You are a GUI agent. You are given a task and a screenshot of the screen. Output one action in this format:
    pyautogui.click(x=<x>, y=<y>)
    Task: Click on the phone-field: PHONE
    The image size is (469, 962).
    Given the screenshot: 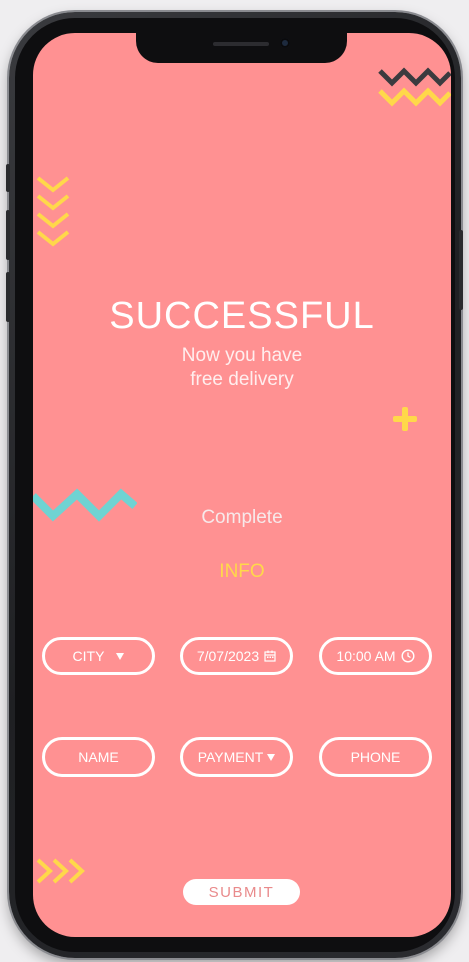 What is the action you would take?
    pyautogui.click(x=375, y=757)
    